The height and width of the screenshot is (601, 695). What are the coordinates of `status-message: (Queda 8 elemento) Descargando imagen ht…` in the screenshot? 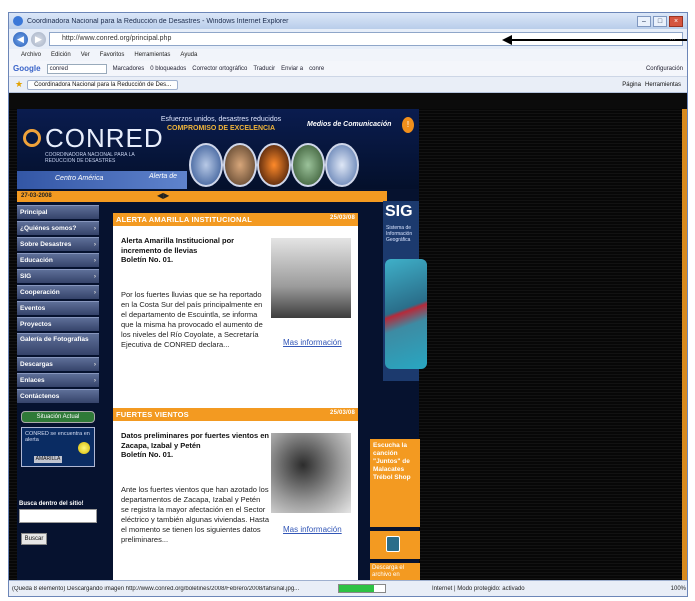 It's located at (156, 588).